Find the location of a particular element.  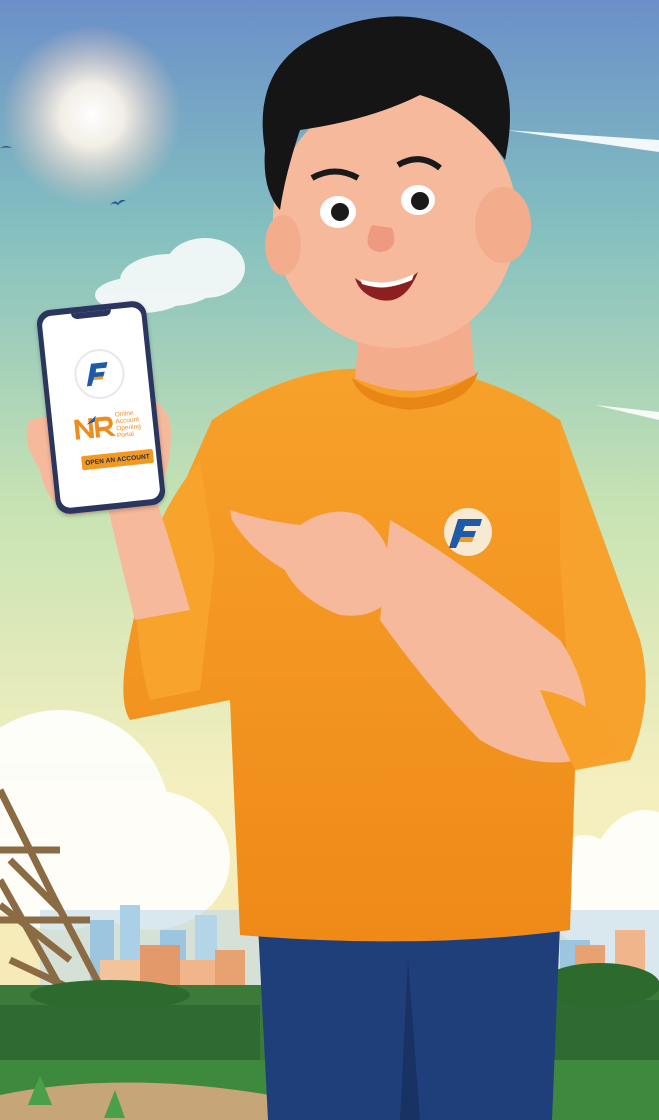

portal-text: Online Account Opening Portal is located at coordinates (136, 423).